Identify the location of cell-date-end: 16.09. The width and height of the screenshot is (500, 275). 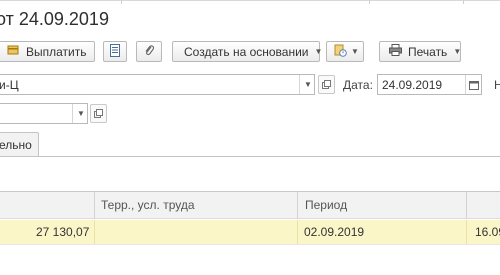
(487, 232).